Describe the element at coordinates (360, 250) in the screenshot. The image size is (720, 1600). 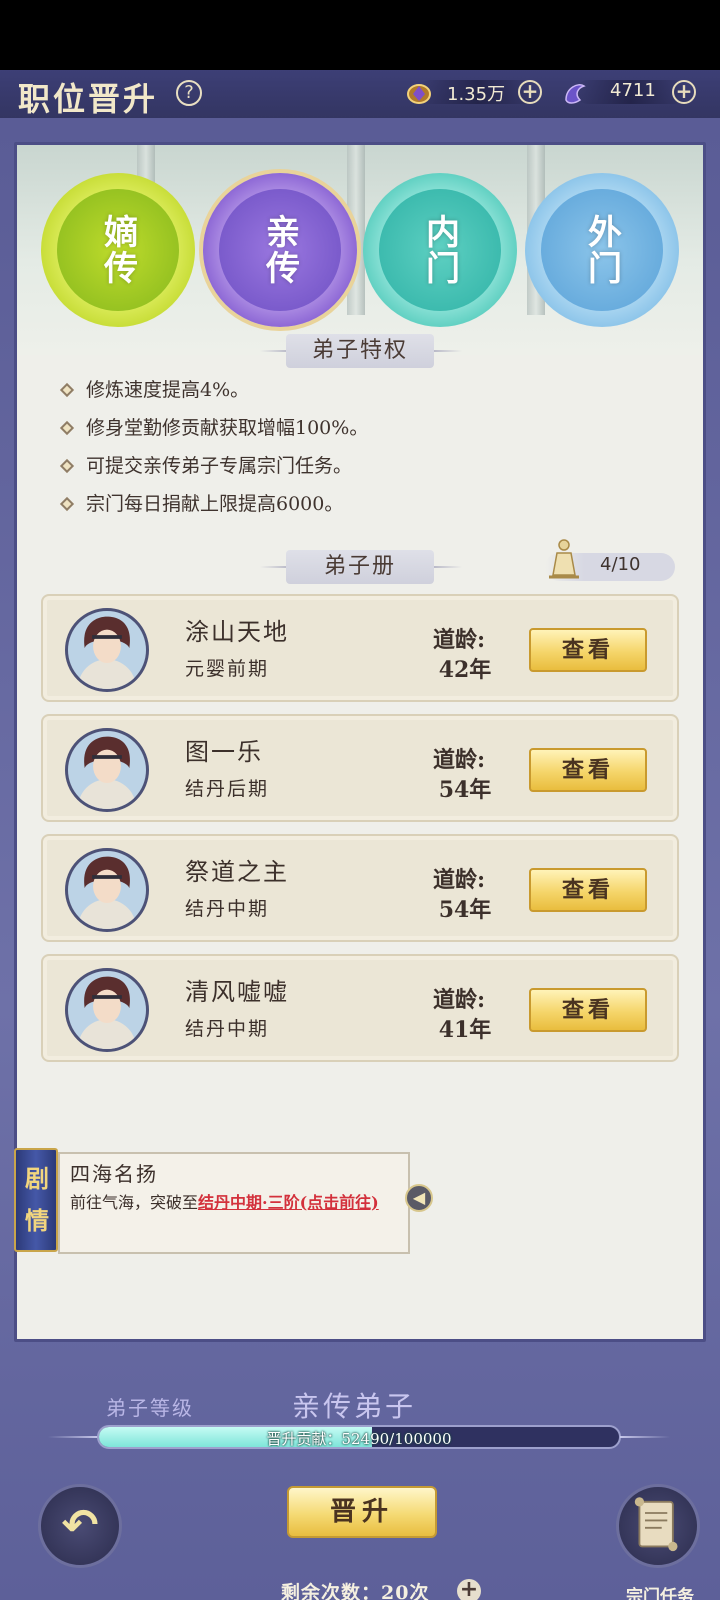
I see `rank-banner: 嫡传 亲传 内门 外门` at that location.